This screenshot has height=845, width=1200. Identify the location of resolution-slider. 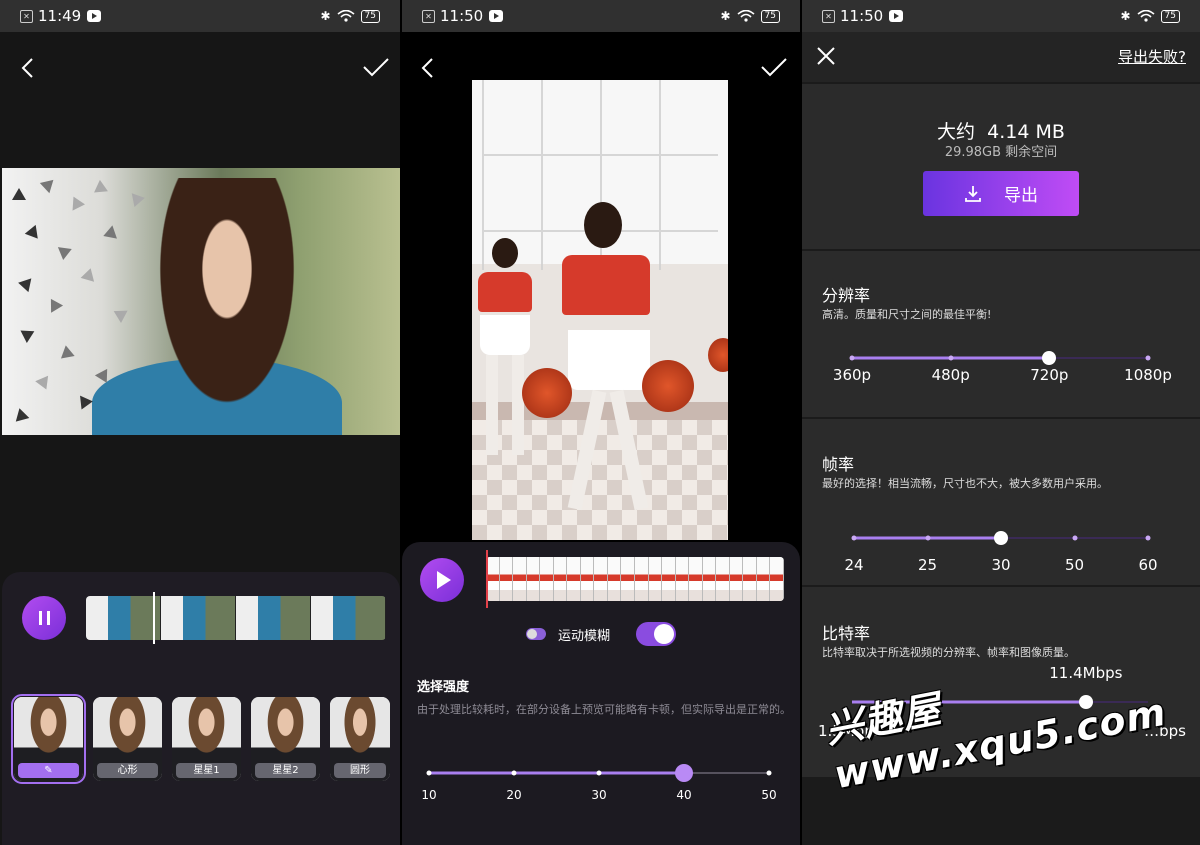
(1000, 358).